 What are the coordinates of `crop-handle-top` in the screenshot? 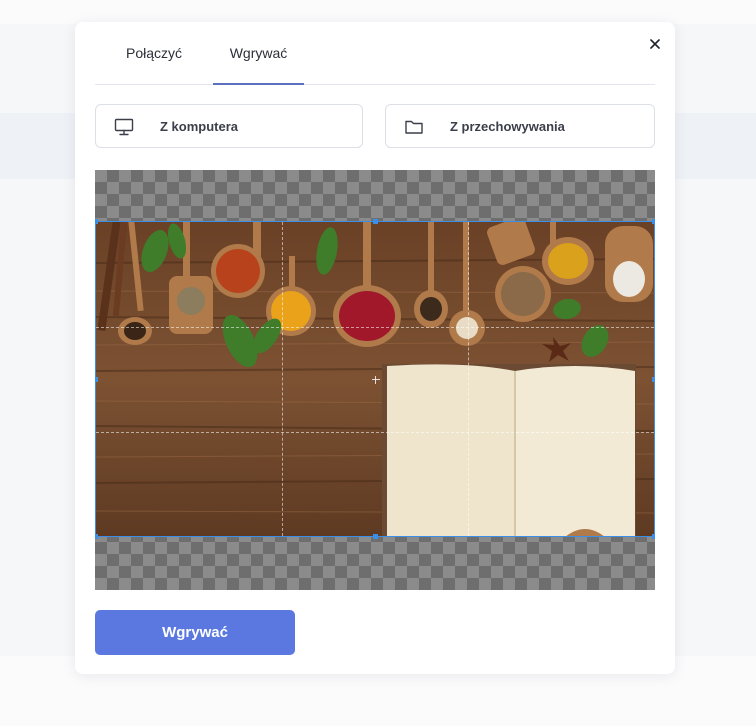 It's located at (375, 221).